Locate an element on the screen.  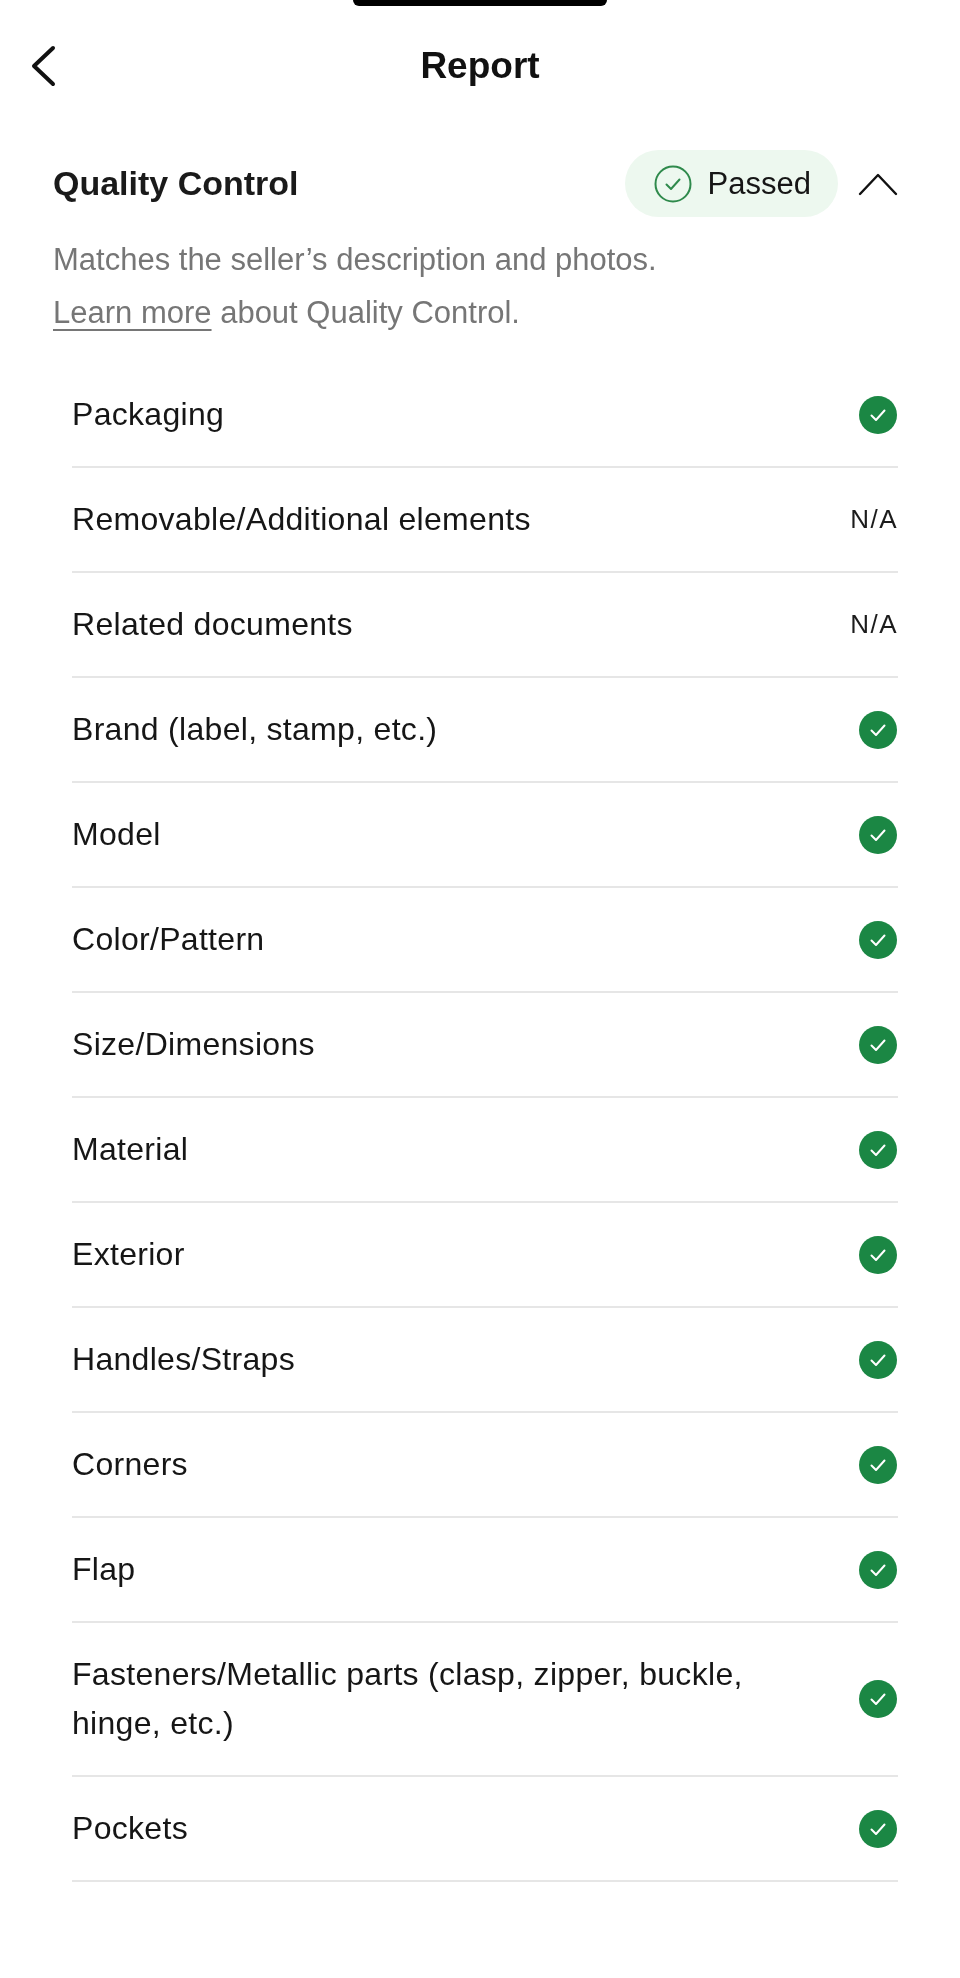
item-label: Size/Dimensions is located at coordinates (193, 1044).